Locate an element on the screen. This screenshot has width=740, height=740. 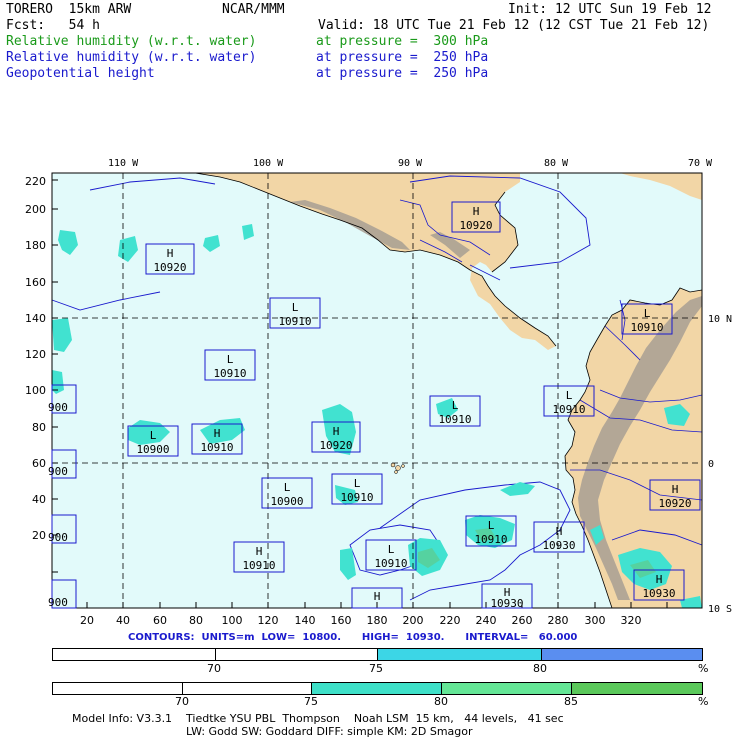
x-tick-label: 40 is located at coordinates (123, 620).